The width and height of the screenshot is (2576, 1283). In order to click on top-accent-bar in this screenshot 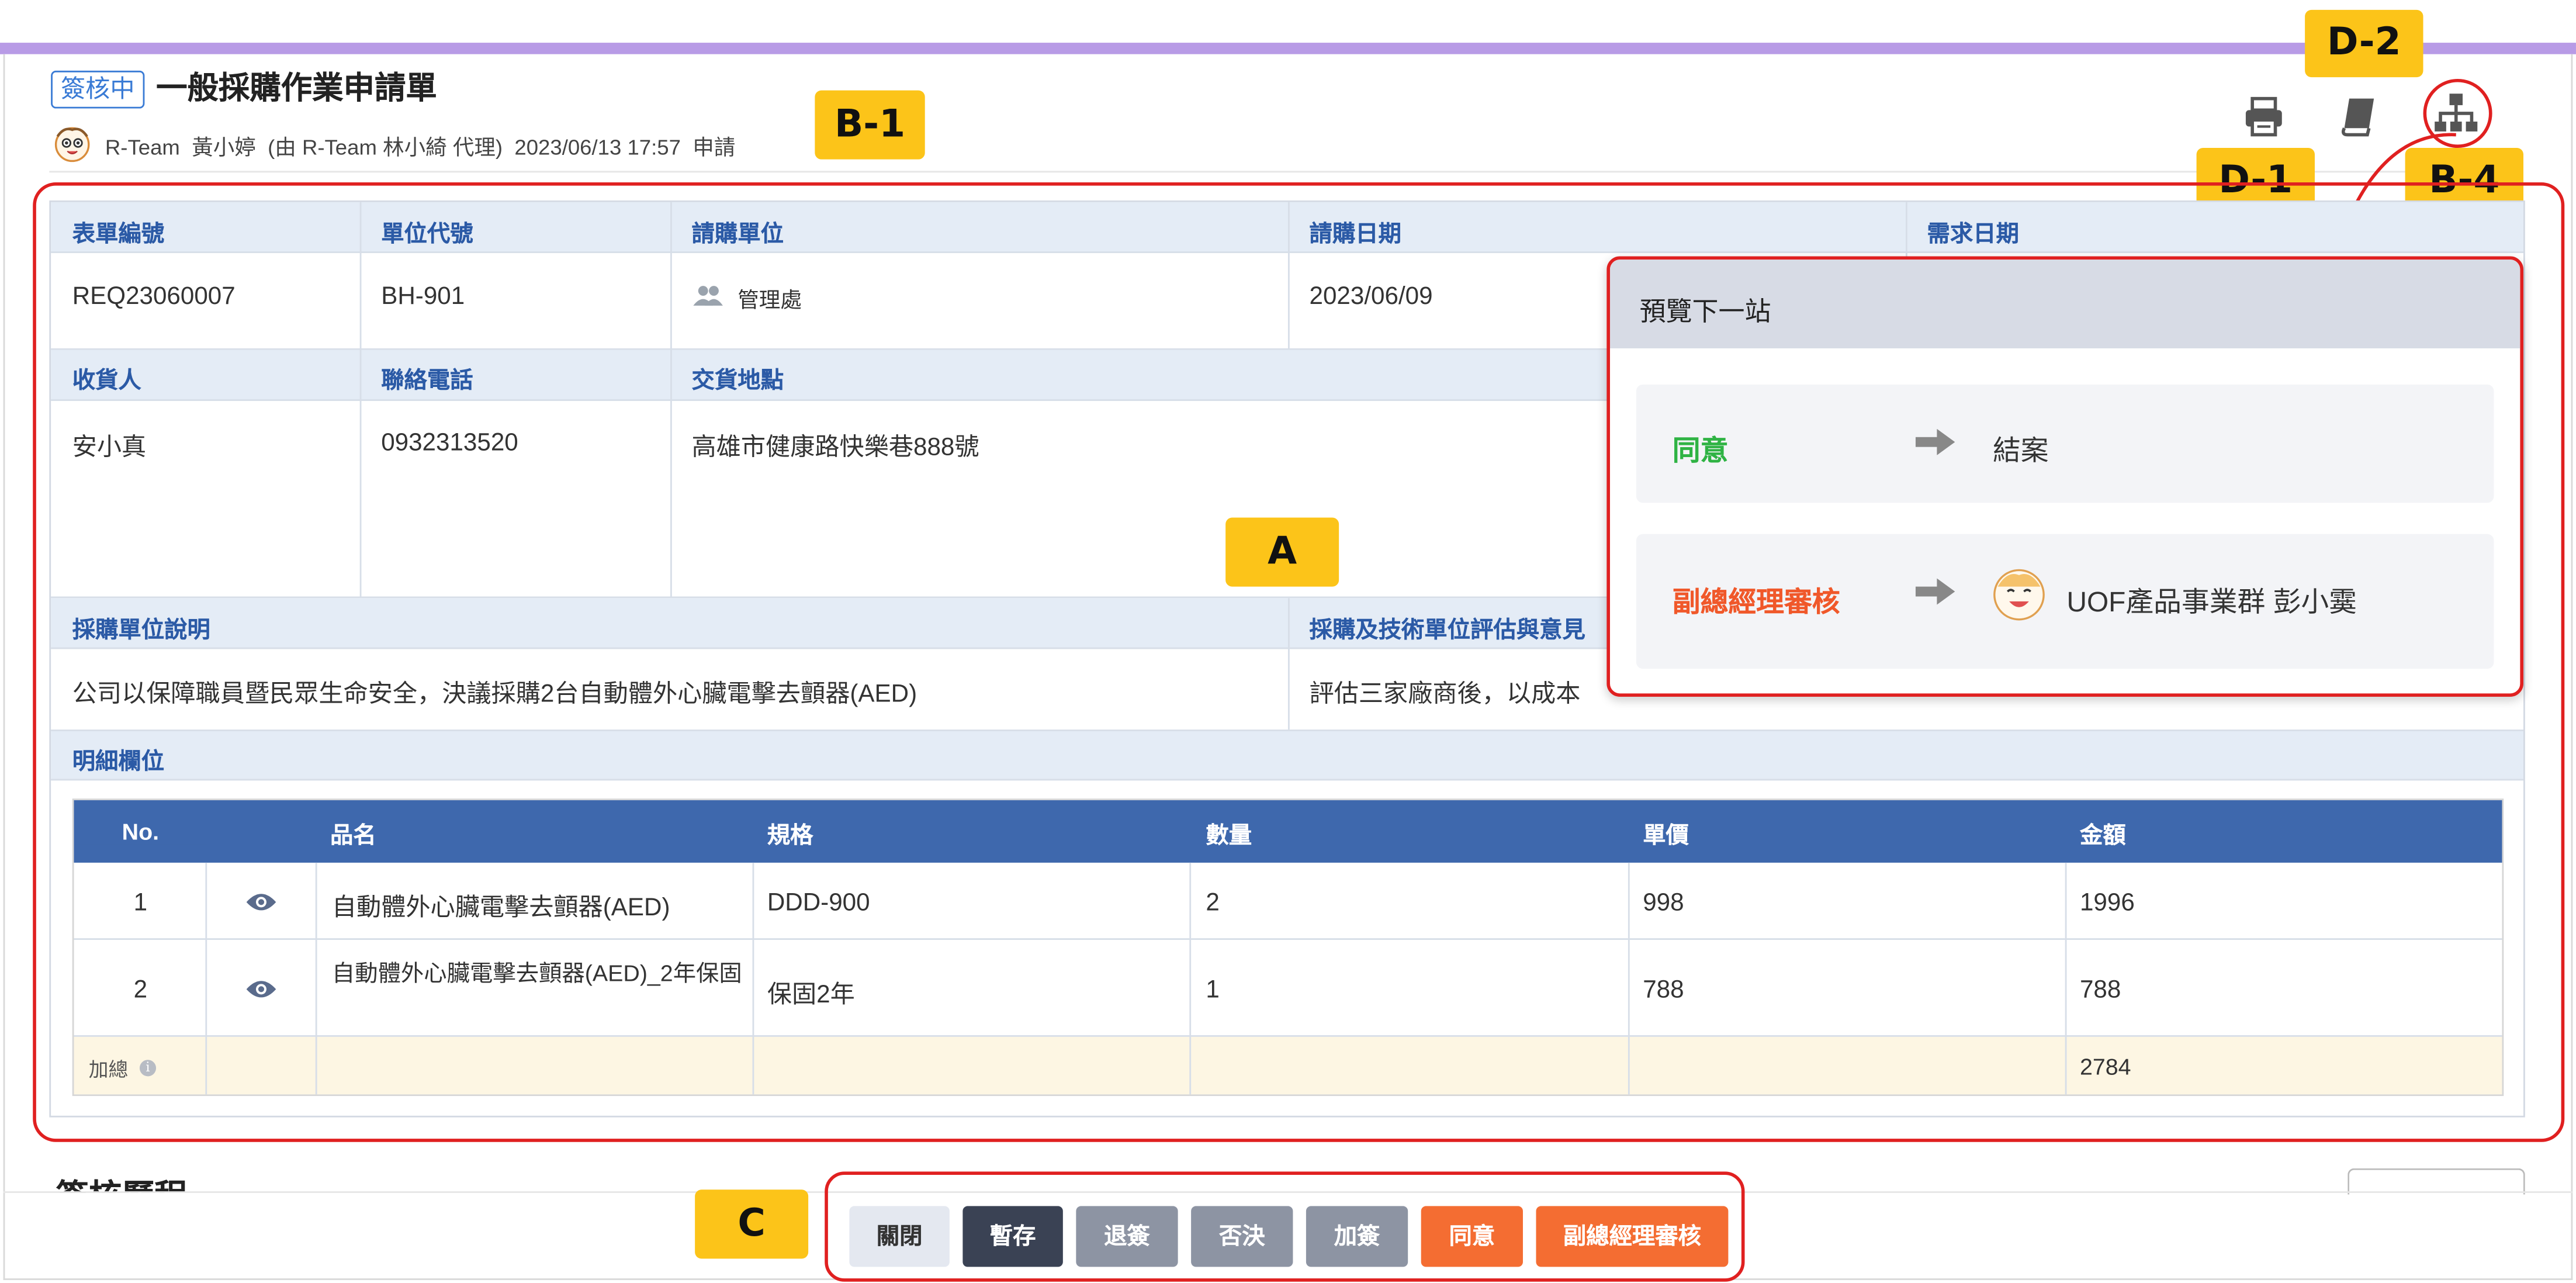, I will do `click(1288, 48)`.